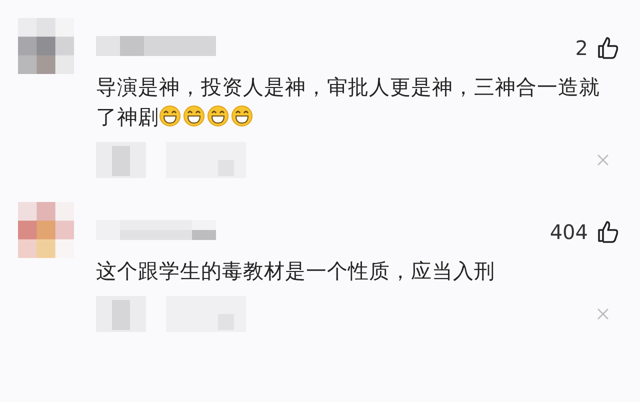 This screenshot has height=402, width=640. What do you see at coordinates (569, 232) in the screenshot?
I see `like-count: 404` at bounding box center [569, 232].